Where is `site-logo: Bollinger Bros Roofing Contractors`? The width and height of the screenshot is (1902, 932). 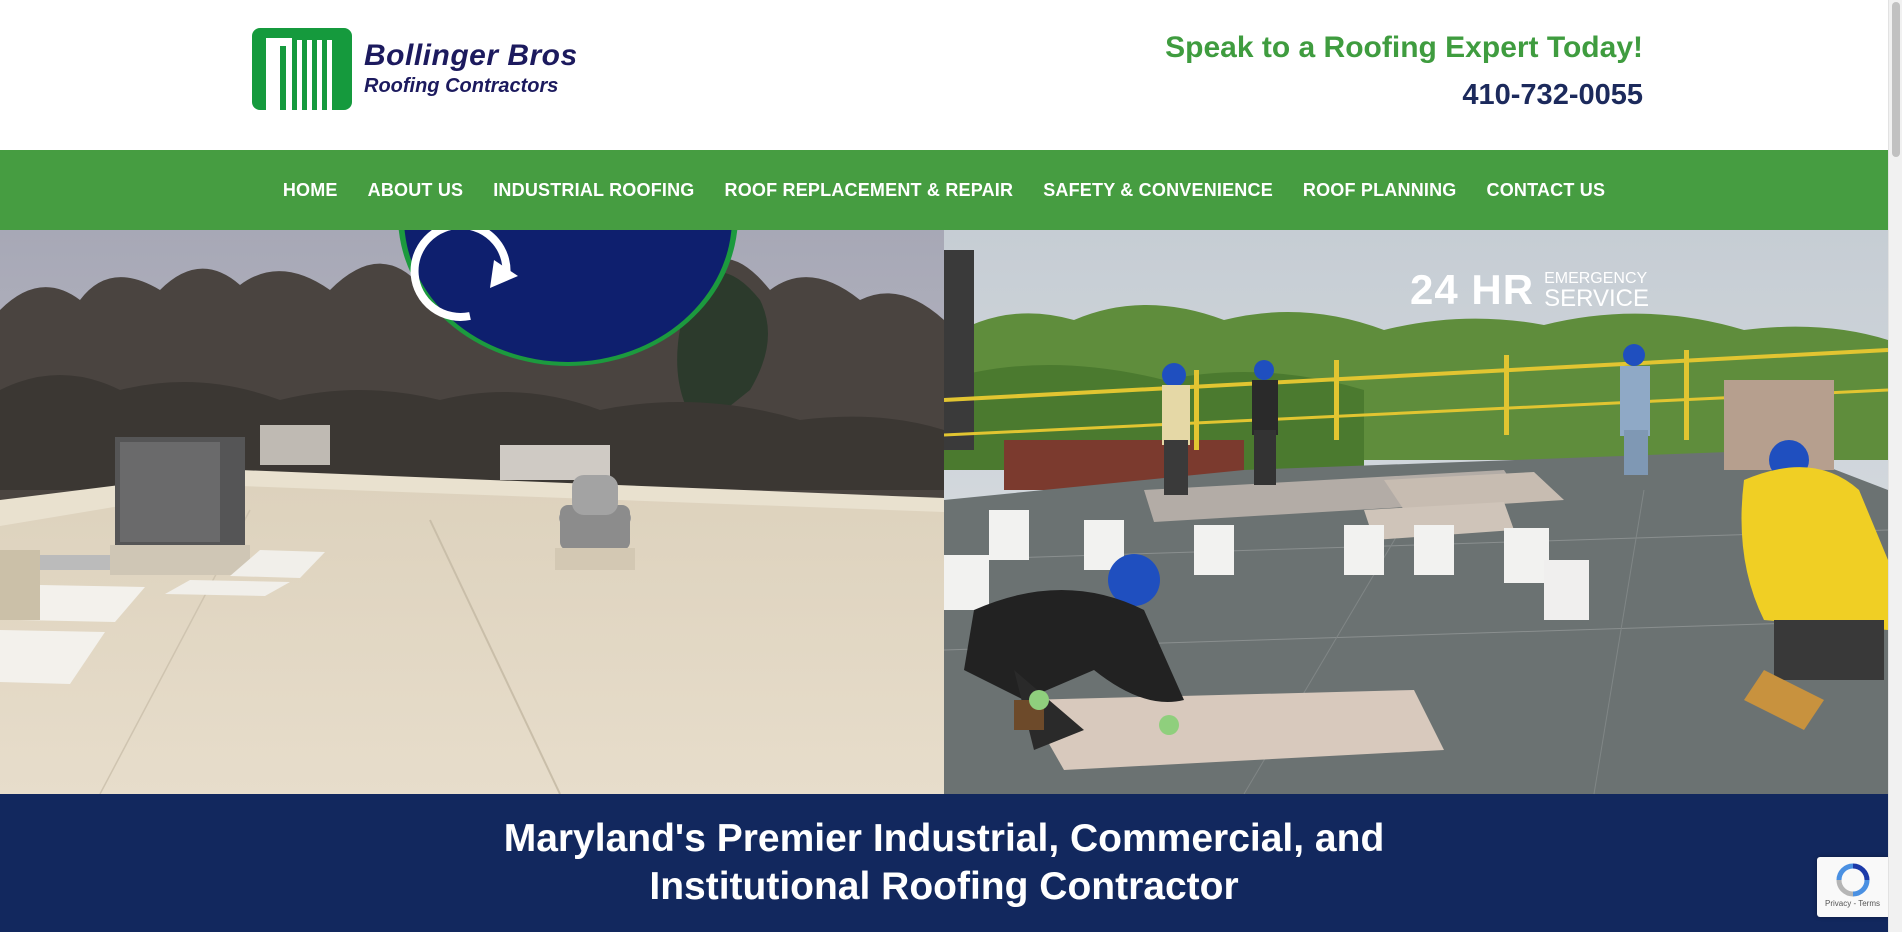 site-logo: Bollinger Bros Roofing Contractors is located at coordinates (415, 69).